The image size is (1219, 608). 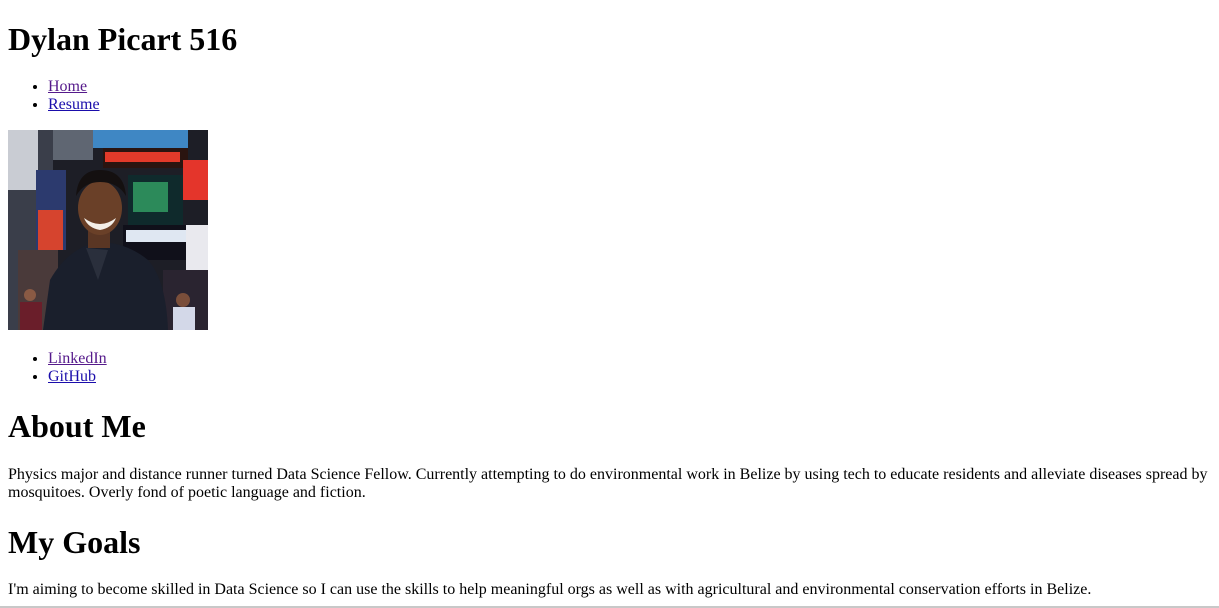 What do you see at coordinates (67, 86) in the screenshot?
I see `home-link: Home` at bounding box center [67, 86].